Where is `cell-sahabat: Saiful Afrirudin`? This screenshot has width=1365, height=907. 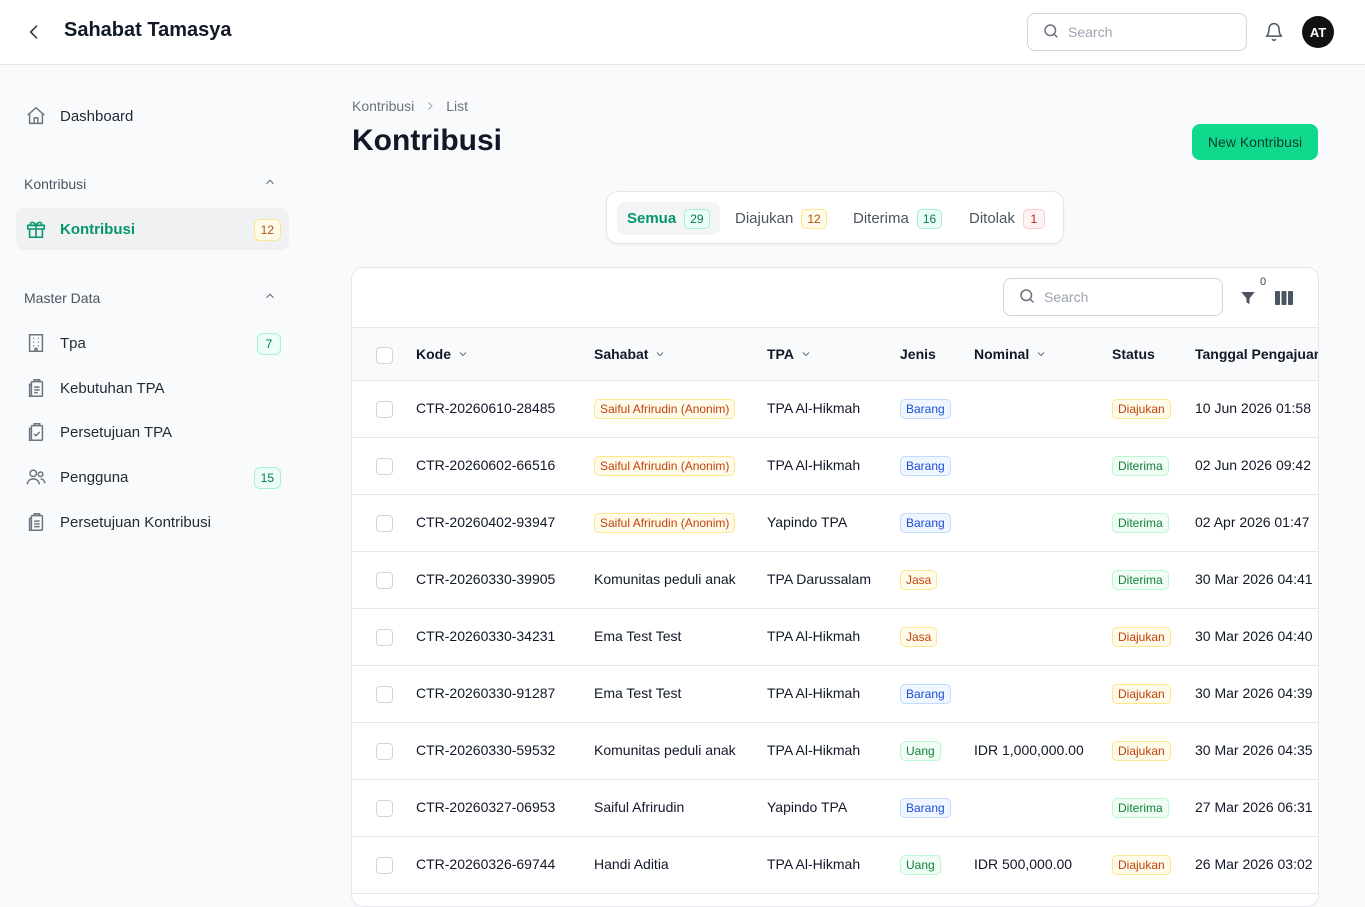
cell-sahabat: Saiful Afrirudin is located at coordinates (639, 807).